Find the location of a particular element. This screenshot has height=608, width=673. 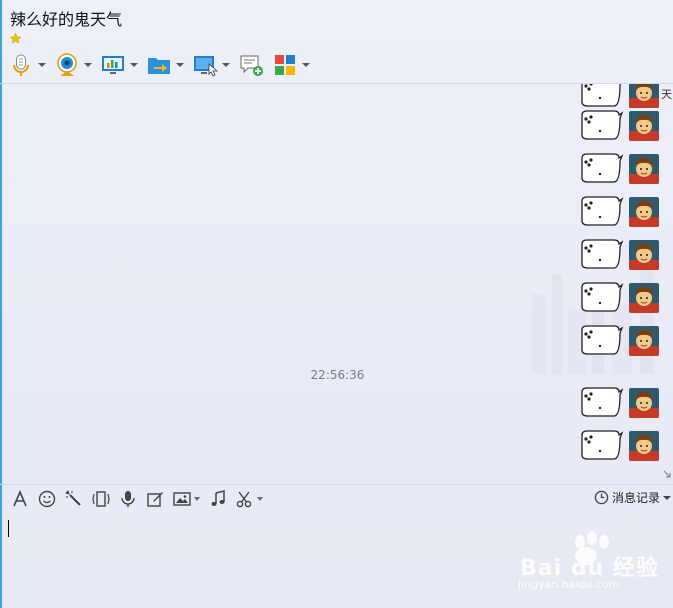

voice-message-icon is located at coordinates (128, 499).